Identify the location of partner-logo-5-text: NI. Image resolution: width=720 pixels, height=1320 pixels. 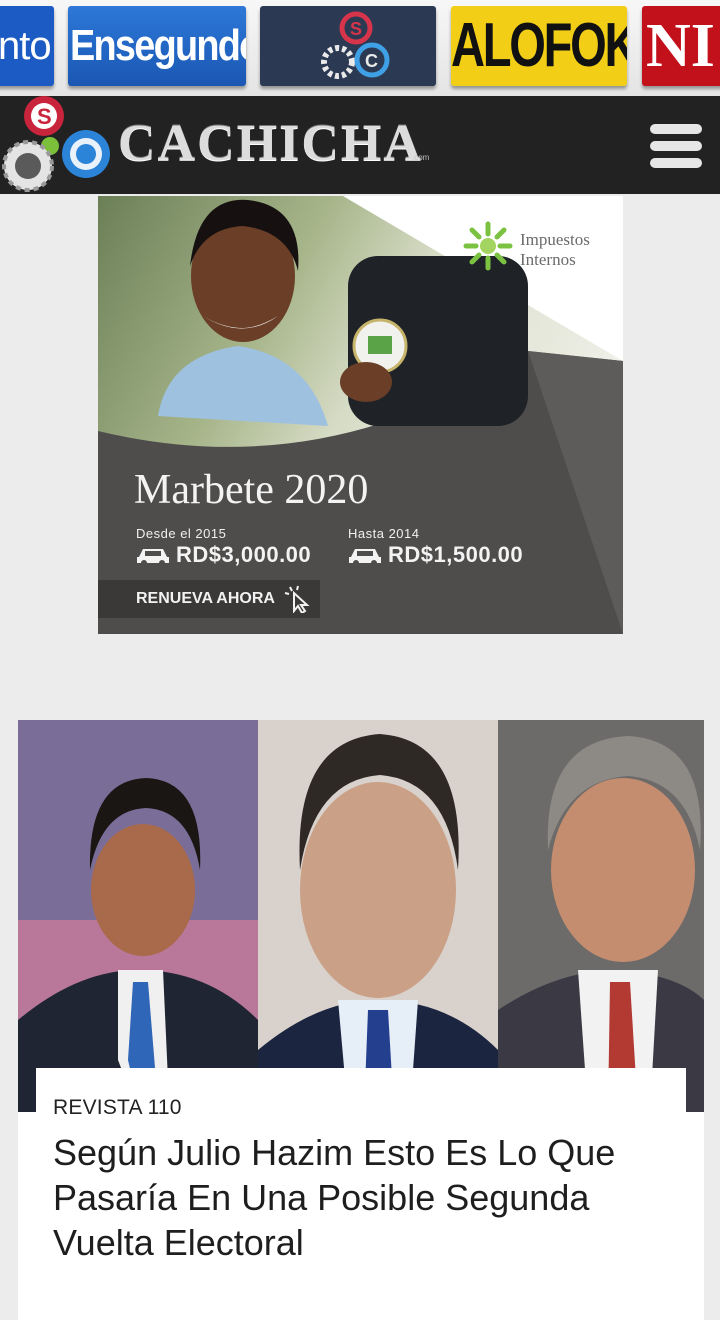
(680, 46).